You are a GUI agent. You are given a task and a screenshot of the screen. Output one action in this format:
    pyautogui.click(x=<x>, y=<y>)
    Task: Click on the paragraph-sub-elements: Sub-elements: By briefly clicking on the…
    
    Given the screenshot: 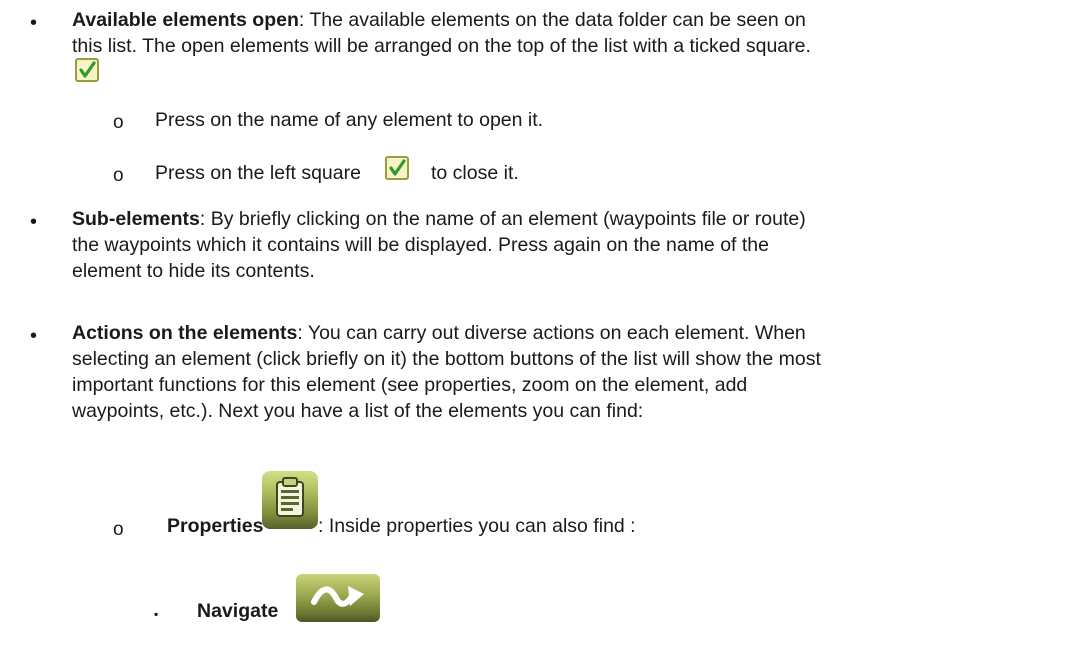 What is the action you would take?
    pyautogui.click(x=439, y=245)
    